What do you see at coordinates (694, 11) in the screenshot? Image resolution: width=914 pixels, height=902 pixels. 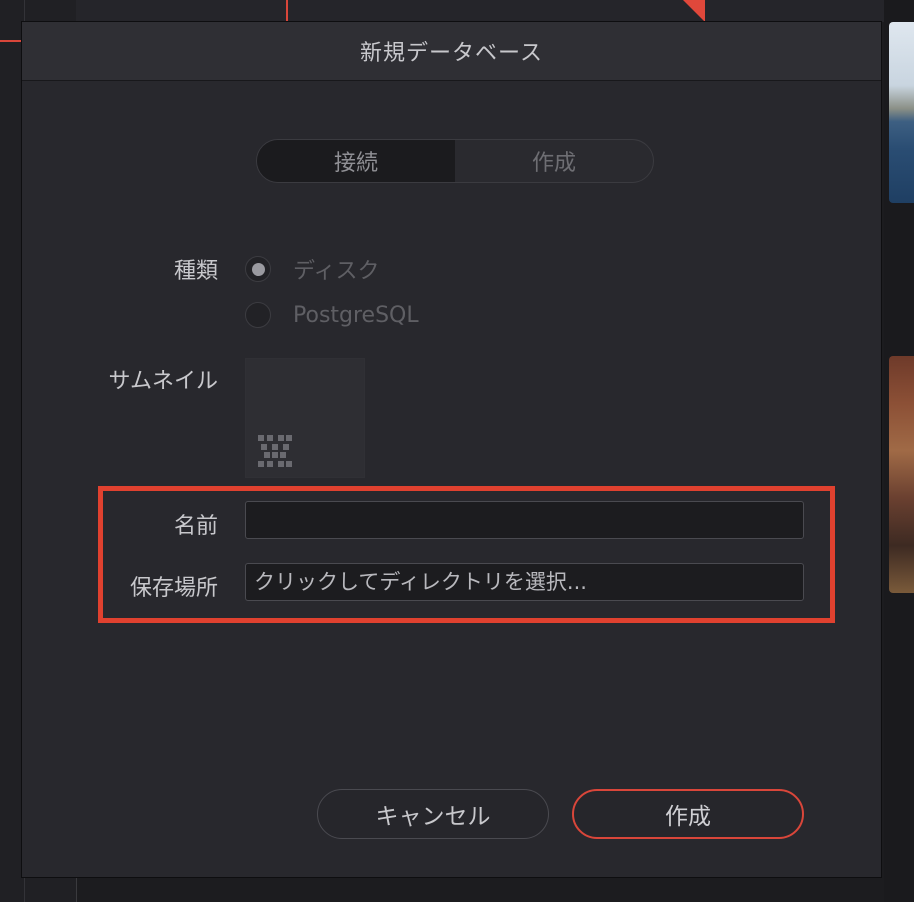 I see `background-selection-corner` at bounding box center [694, 11].